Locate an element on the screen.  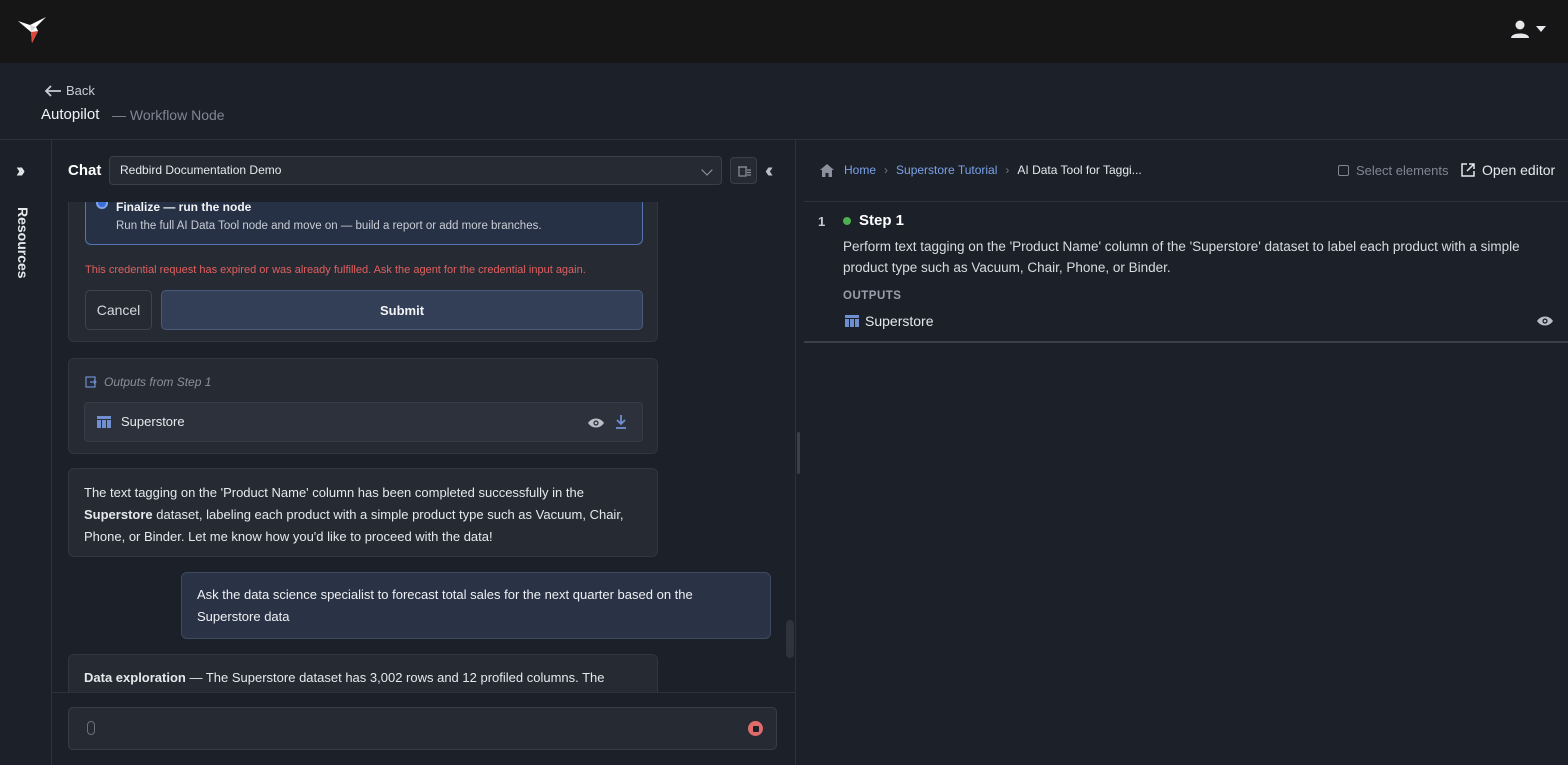
outputs-label: OUTPUTS is located at coordinates (872, 296).